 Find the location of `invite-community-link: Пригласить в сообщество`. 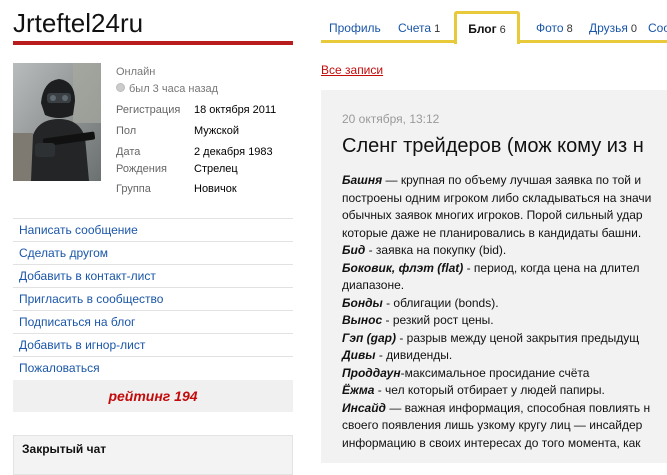

invite-community-link: Пригласить в сообщество is located at coordinates (153, 298).